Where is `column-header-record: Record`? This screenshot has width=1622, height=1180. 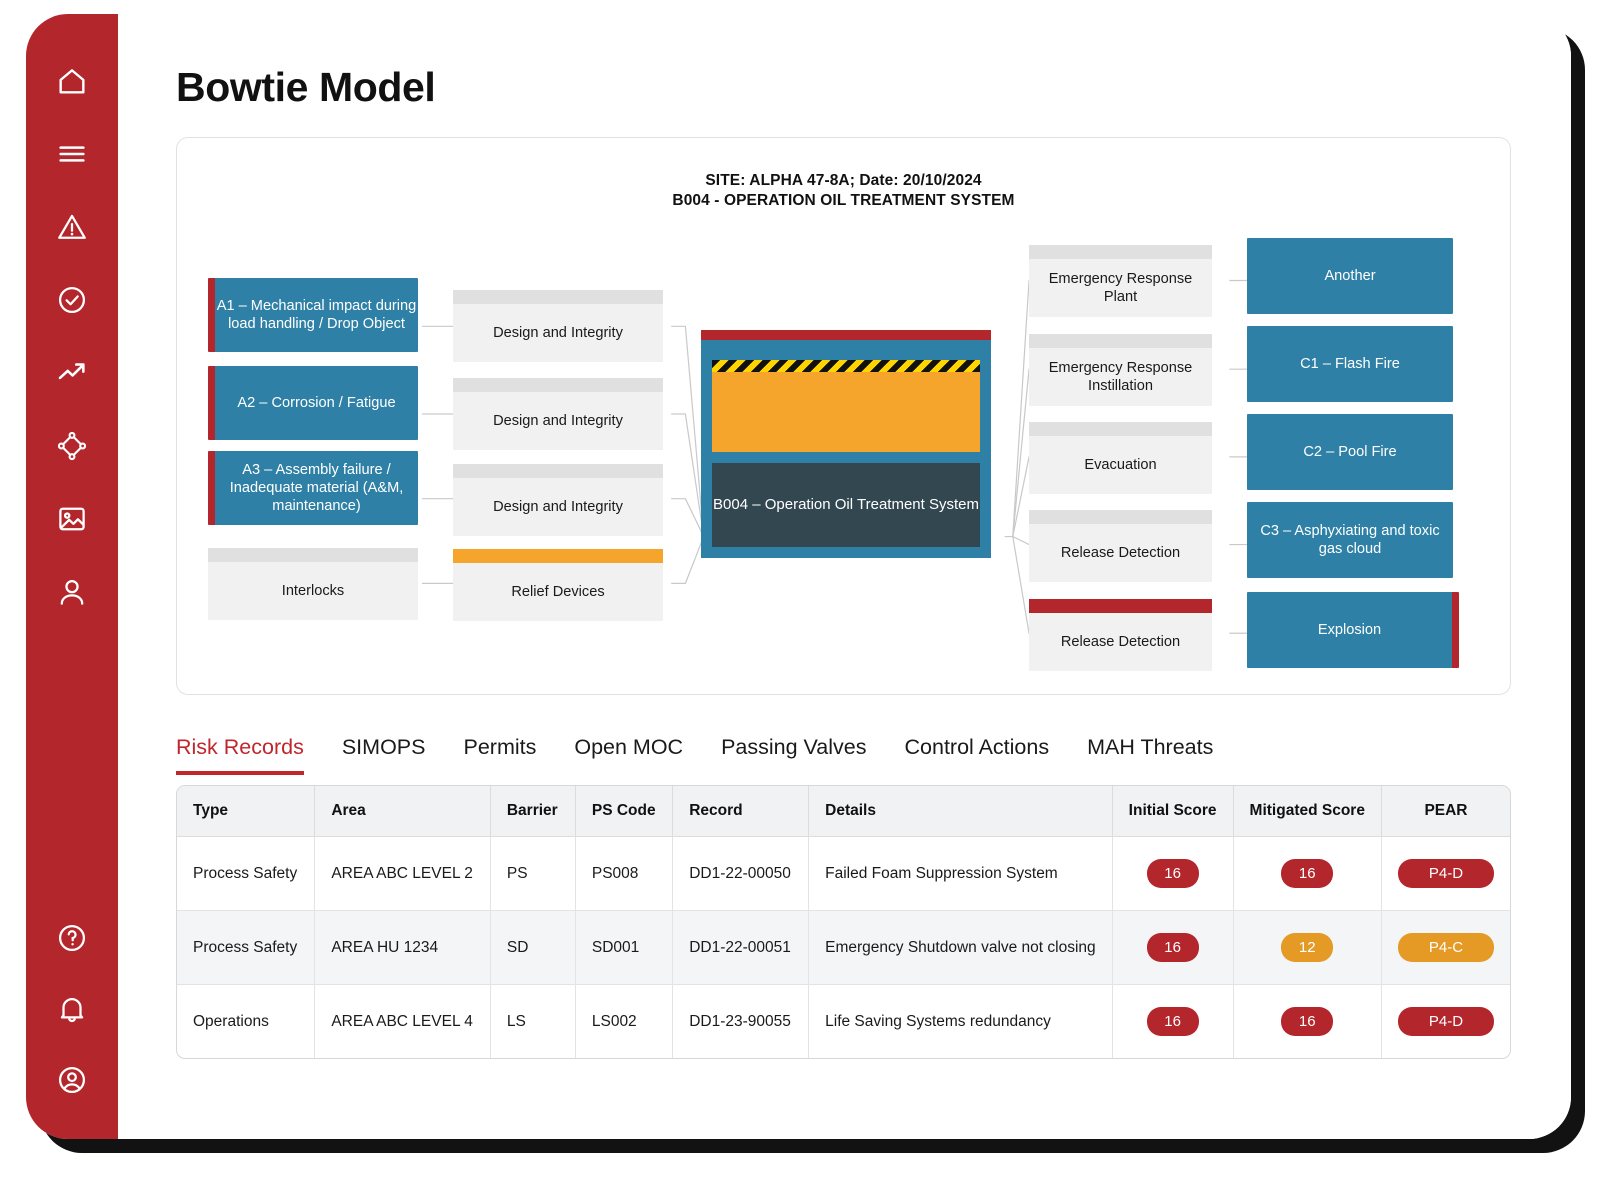 column-header-record: Record is located at coordinates (741, 811).